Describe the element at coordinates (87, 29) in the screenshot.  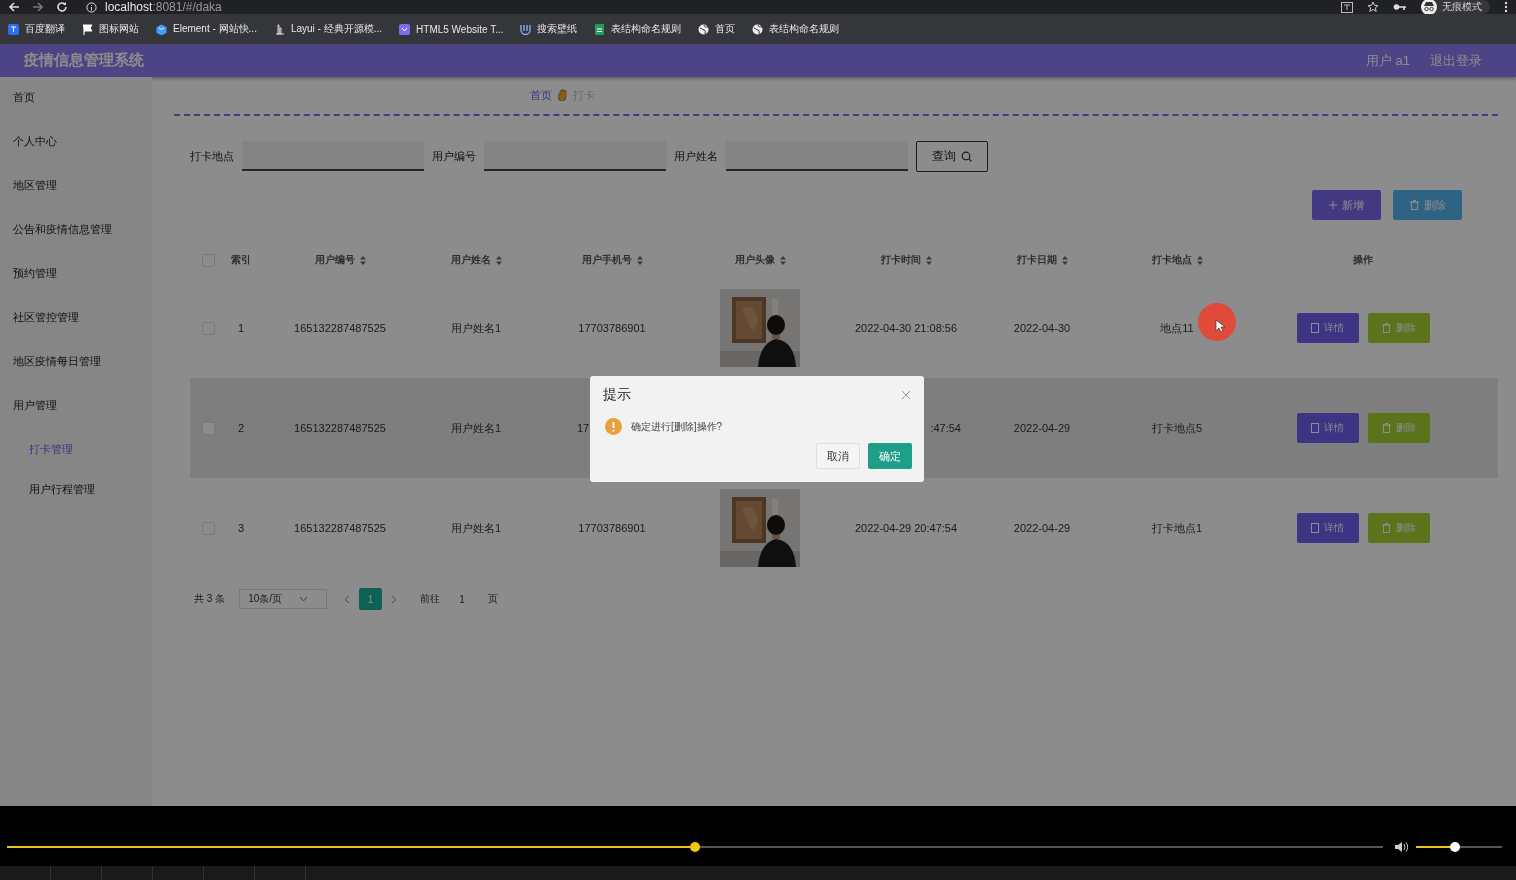
I see `flag-icon` at that location.